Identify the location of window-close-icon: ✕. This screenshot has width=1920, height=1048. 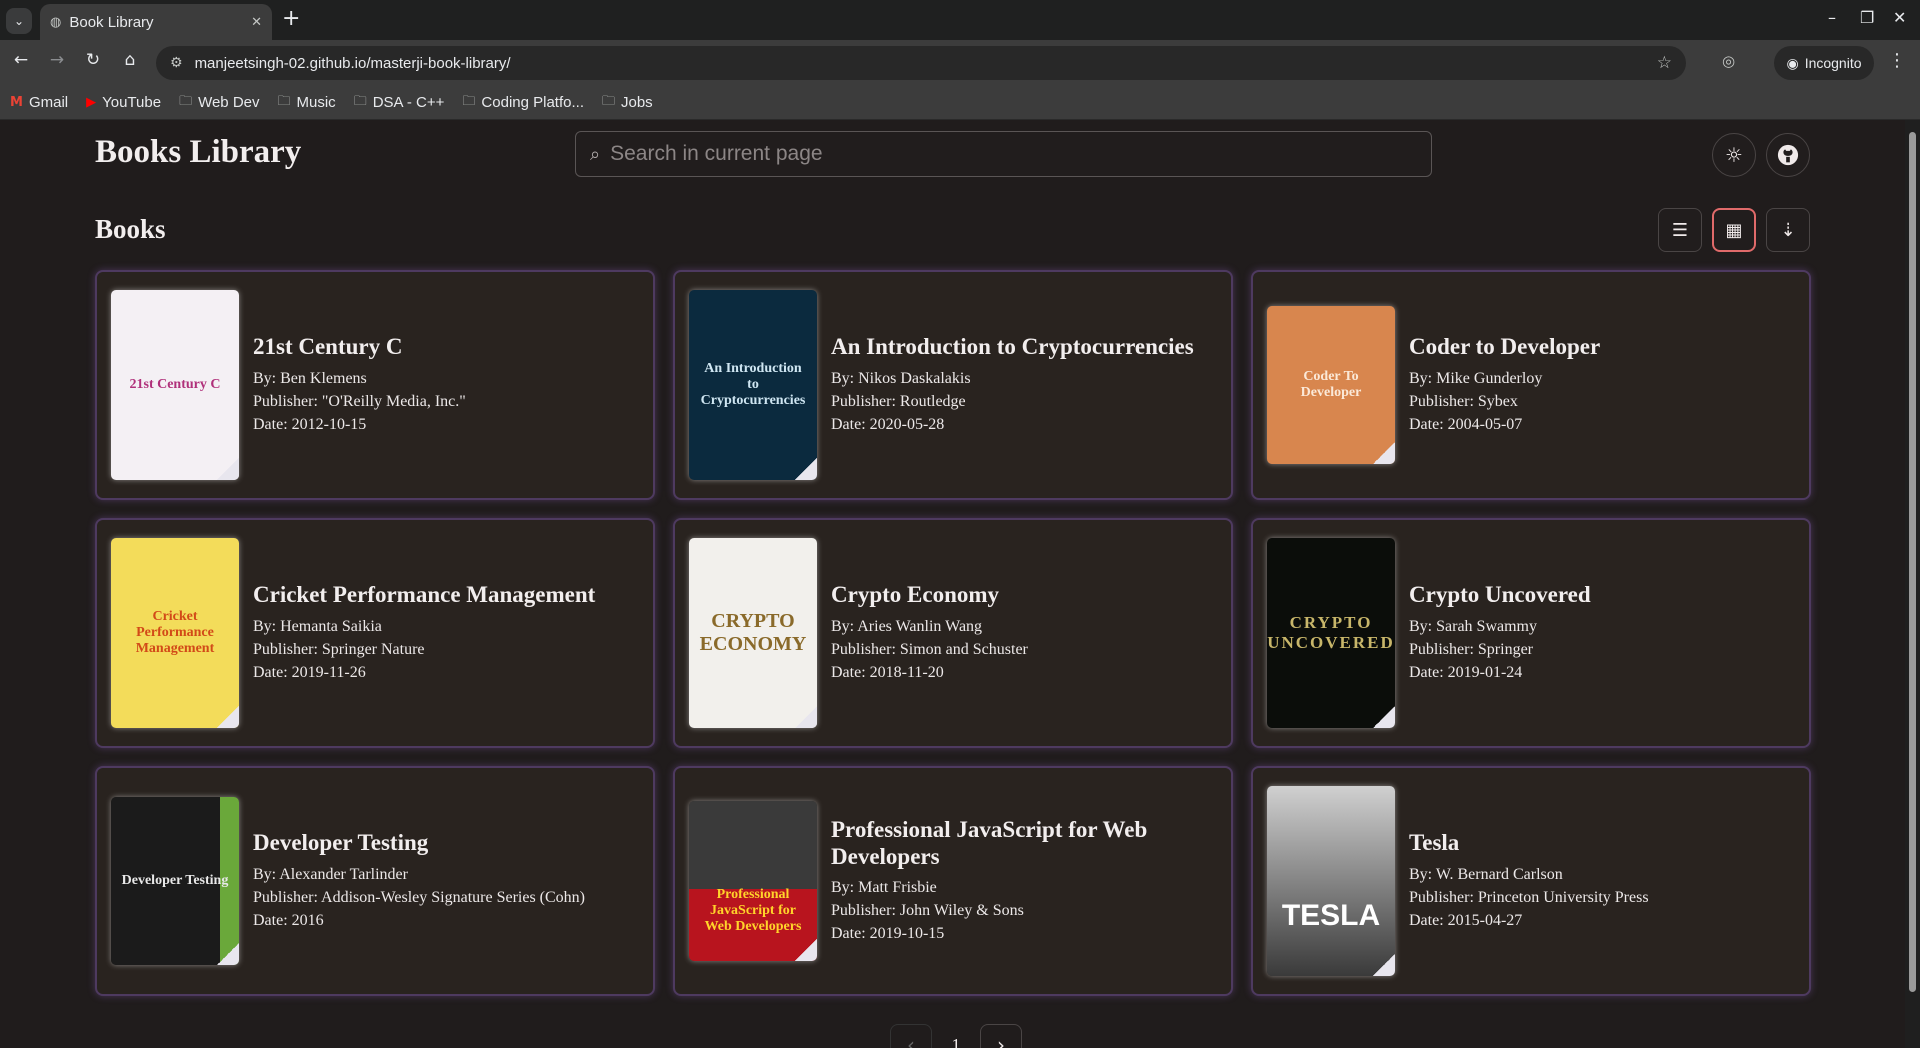
(1899, 17).